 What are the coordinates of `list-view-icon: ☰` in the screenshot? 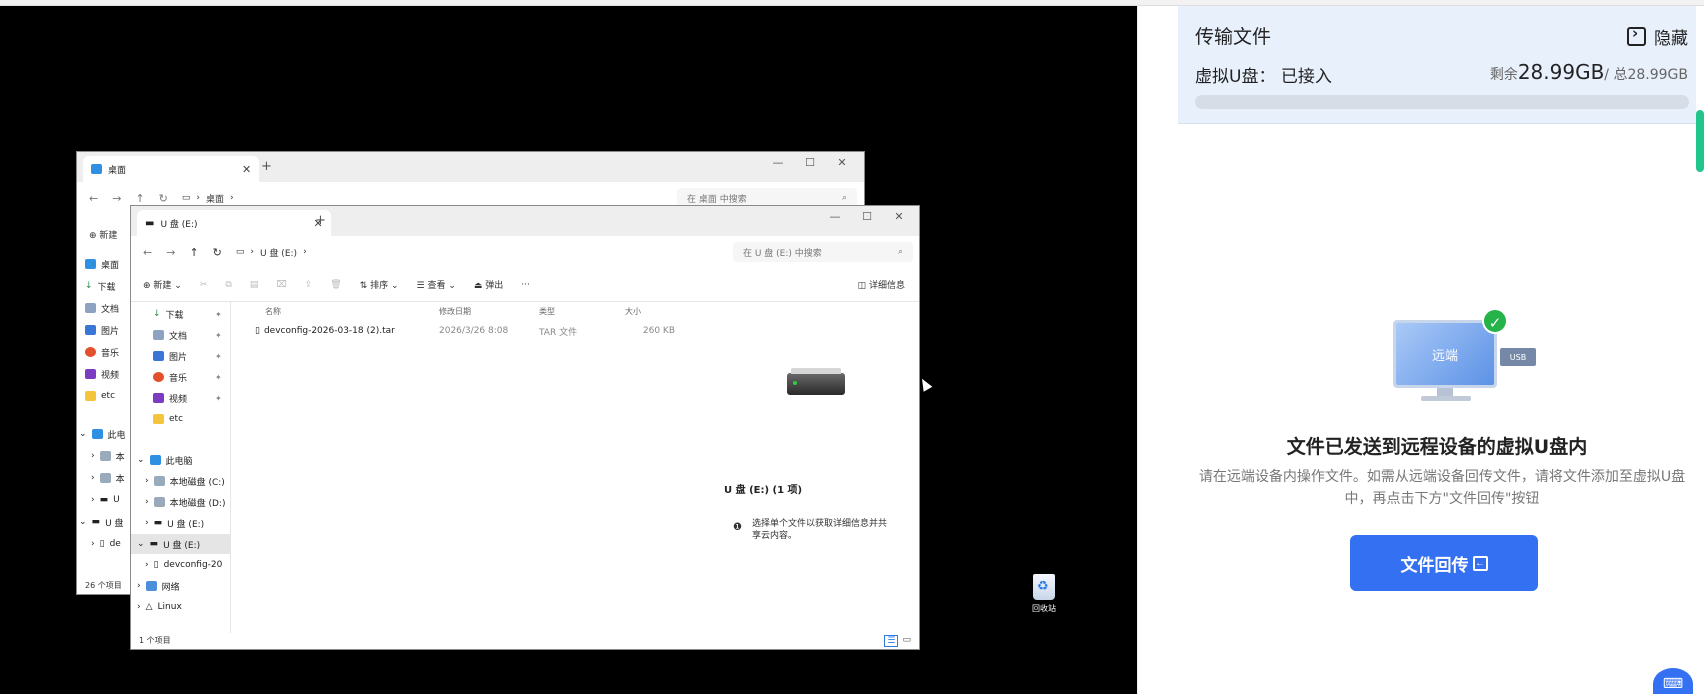 It's located at (891, 641).